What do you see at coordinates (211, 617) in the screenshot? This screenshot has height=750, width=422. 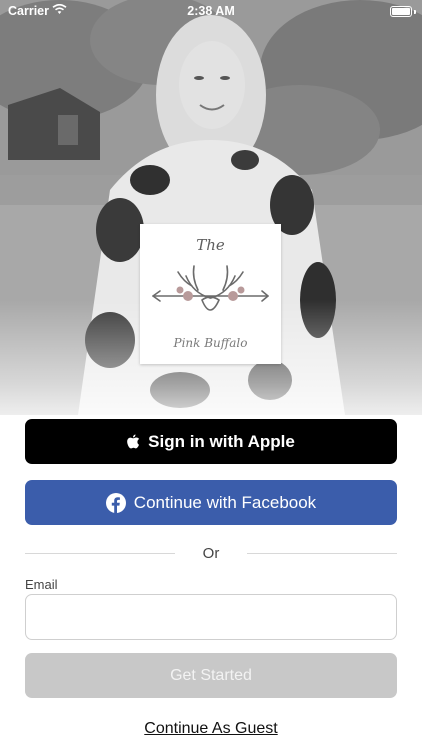 I see `email-field` at bounding box center [211, 617].